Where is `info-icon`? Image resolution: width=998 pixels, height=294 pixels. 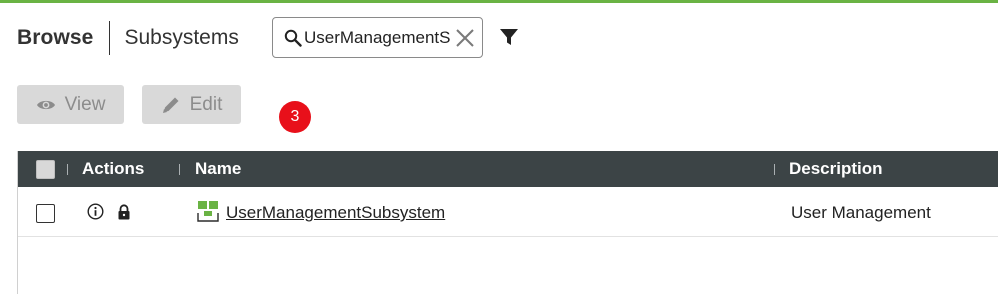
info-icon is located at coordinates (95, 211).